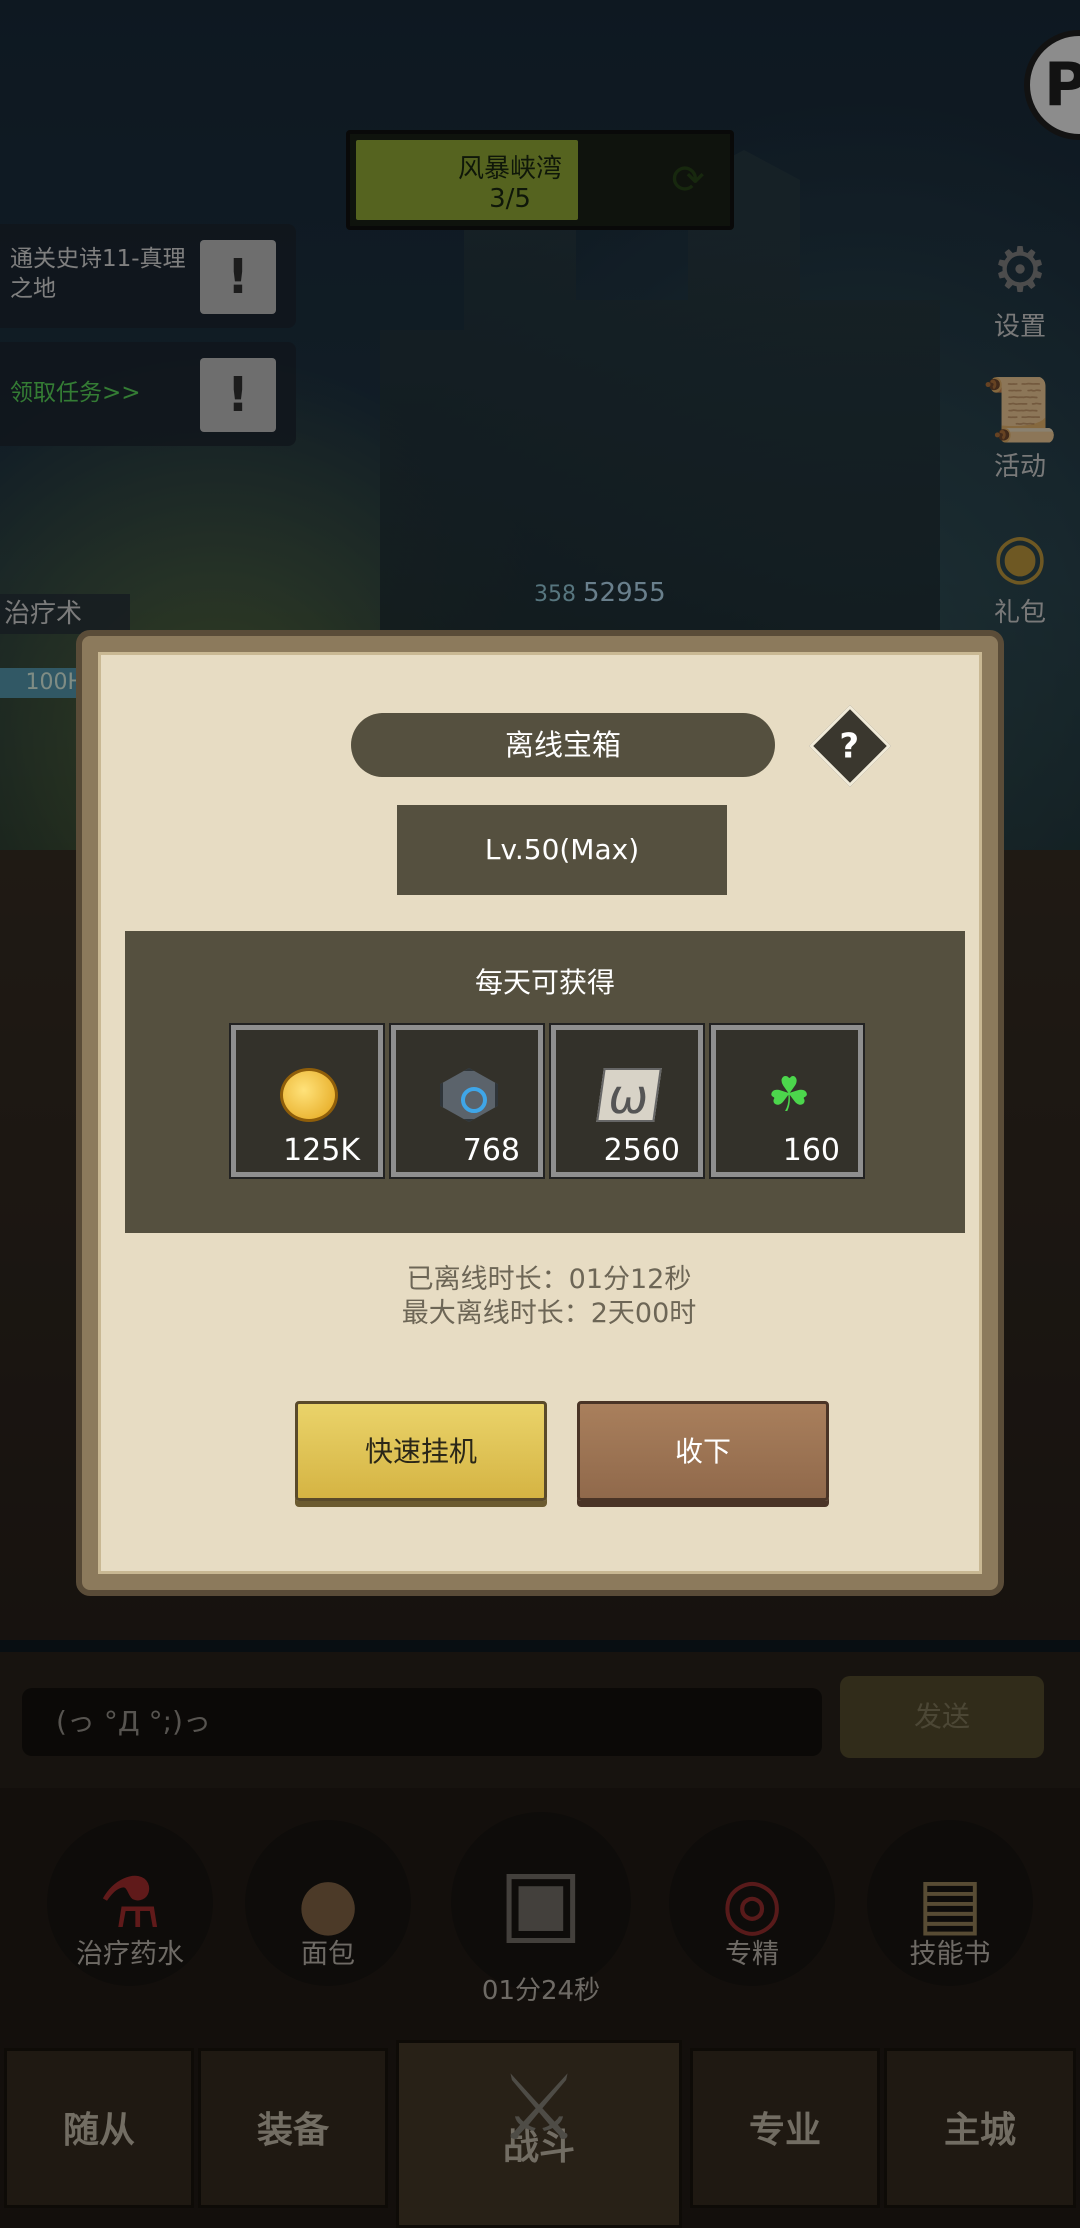  Describe the element at coordinates (421, 1451) in the screenshot. I see `quick-afk-button: 快速挂机` at that location.